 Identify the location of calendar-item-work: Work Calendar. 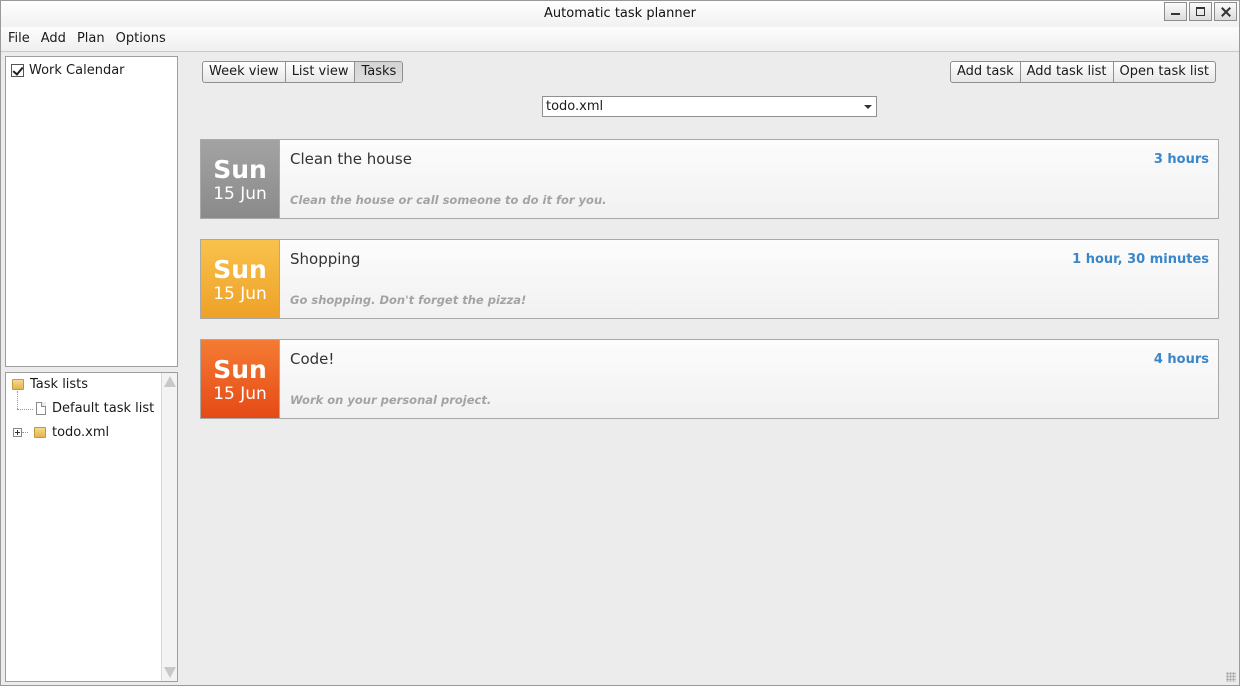
(68, 70).